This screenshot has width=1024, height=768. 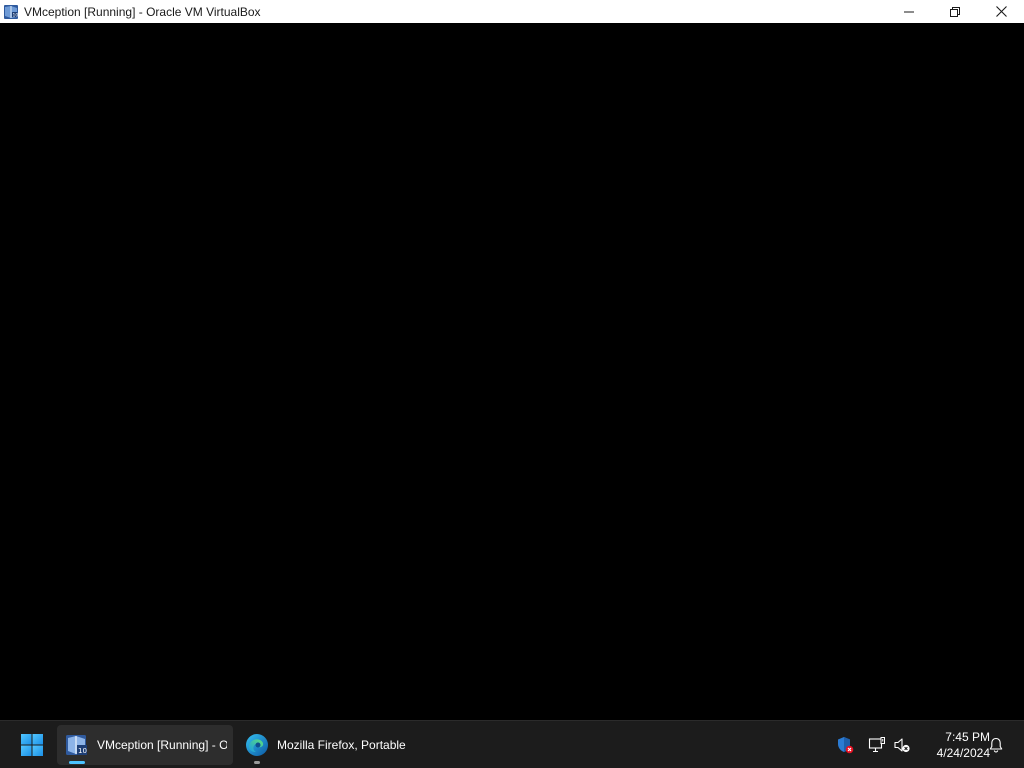 I want to click on clock-date: 4/24/2024, so click(x=963, y=753).